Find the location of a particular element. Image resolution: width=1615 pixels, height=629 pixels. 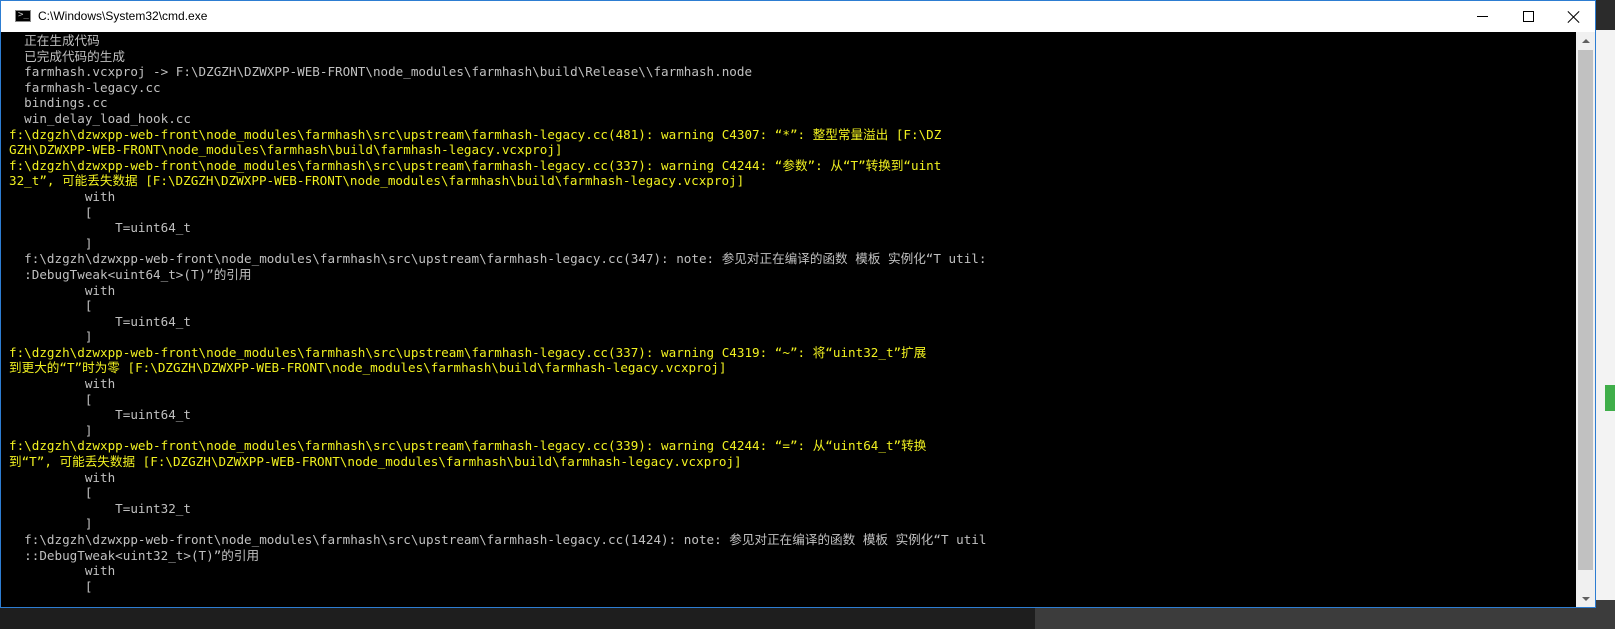

minimize-button is located at coordinates (1482, 16).